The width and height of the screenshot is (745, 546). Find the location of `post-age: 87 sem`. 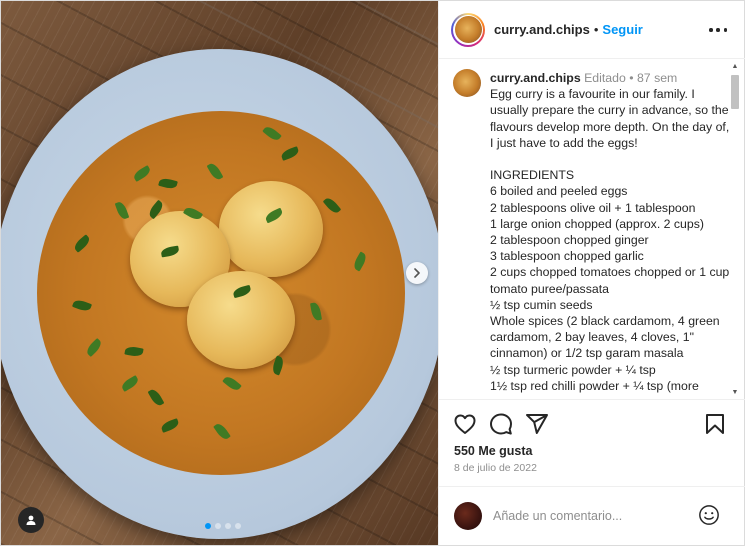

post-age: 87 sem is located at coordinates (657, 78).